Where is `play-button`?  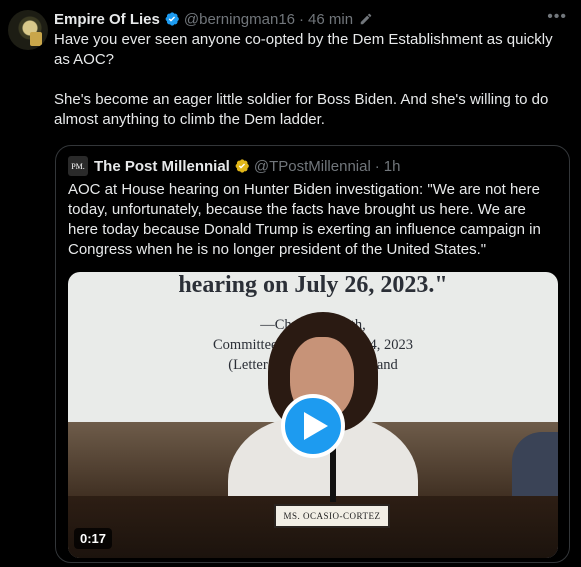 play-button is located at coordinates (313, 426).